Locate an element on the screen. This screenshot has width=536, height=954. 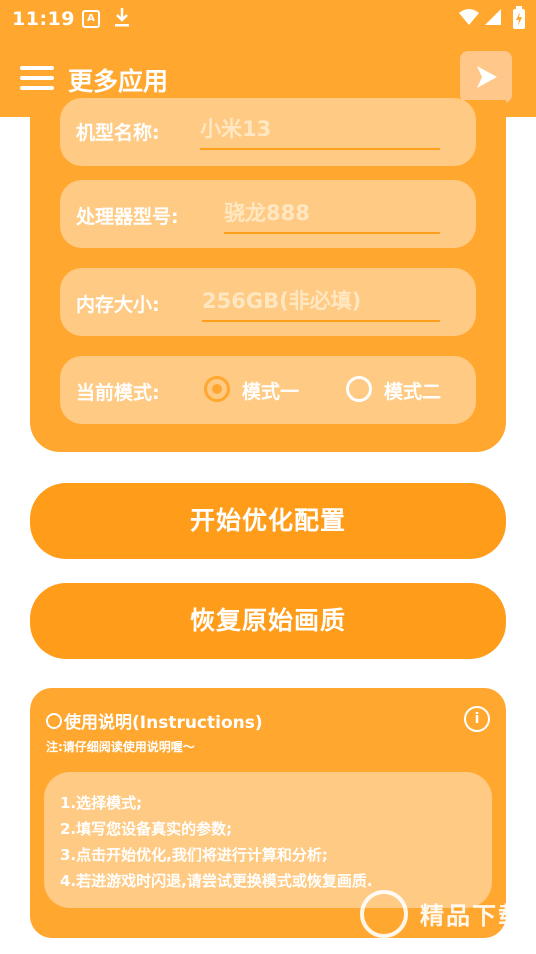
watermark: 精品下载 is located at coordinates (445, 916).